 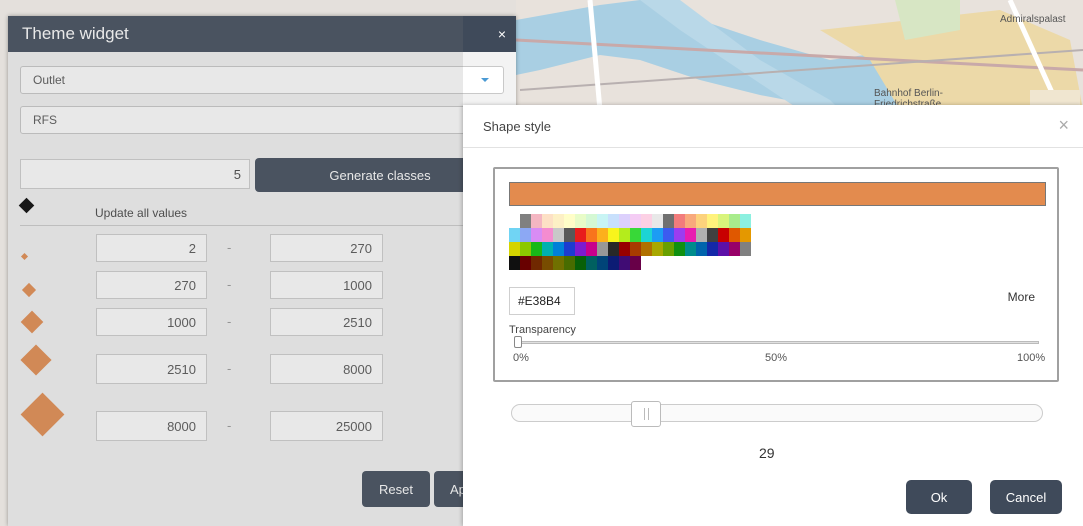 I want to click on divider, so click(x=773, y=147).